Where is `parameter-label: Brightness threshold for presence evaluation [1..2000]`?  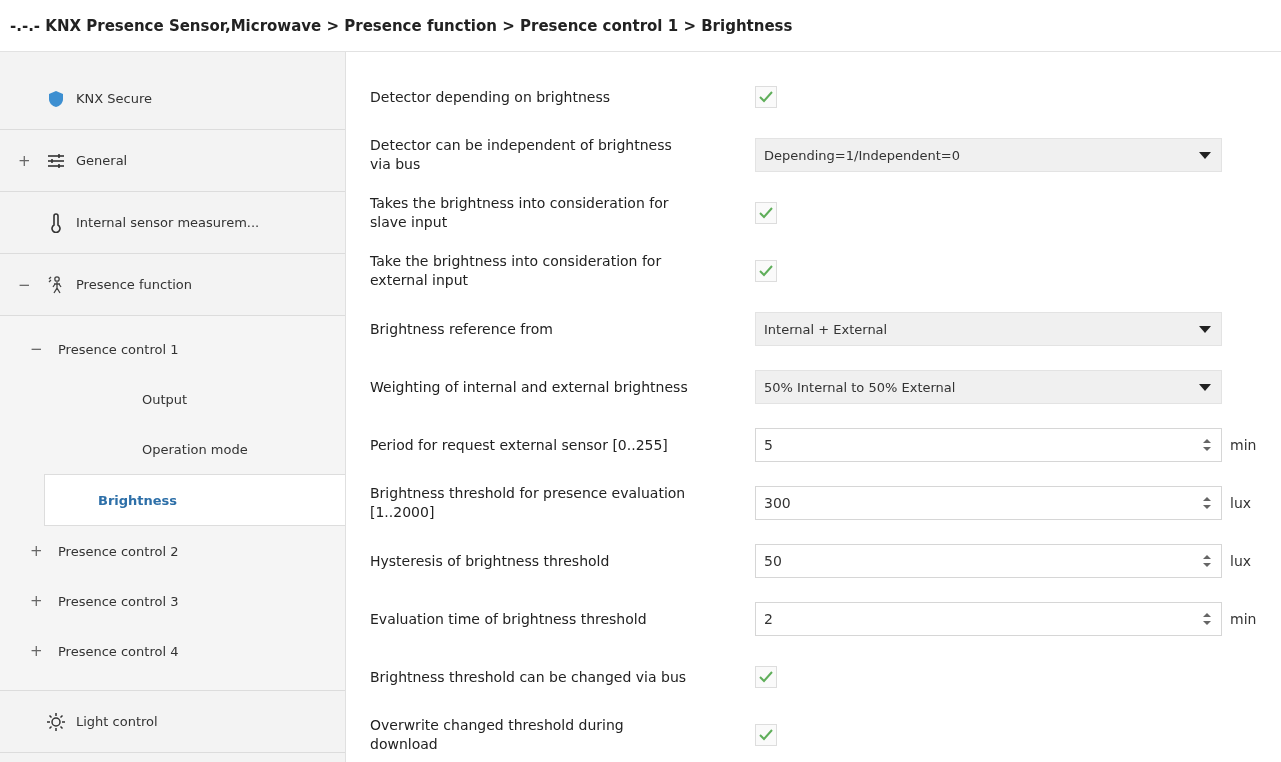
parameter-label: Brightness threshold for presence evaluation [1..2000] is located at coordinates (528, 503).